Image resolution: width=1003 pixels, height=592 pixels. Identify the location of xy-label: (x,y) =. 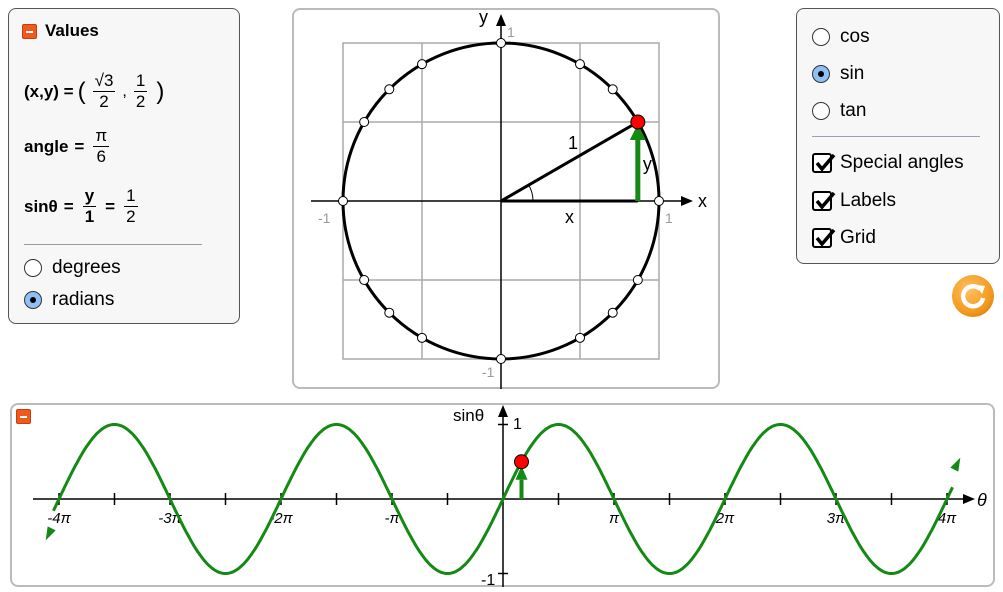
(49, 91).